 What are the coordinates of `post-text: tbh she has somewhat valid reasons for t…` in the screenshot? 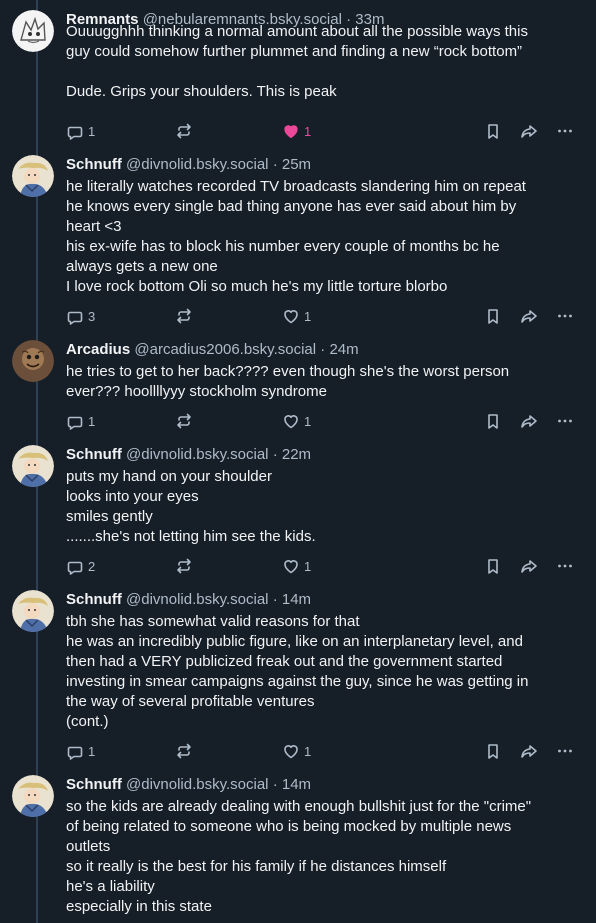 It's located at (326, 672).